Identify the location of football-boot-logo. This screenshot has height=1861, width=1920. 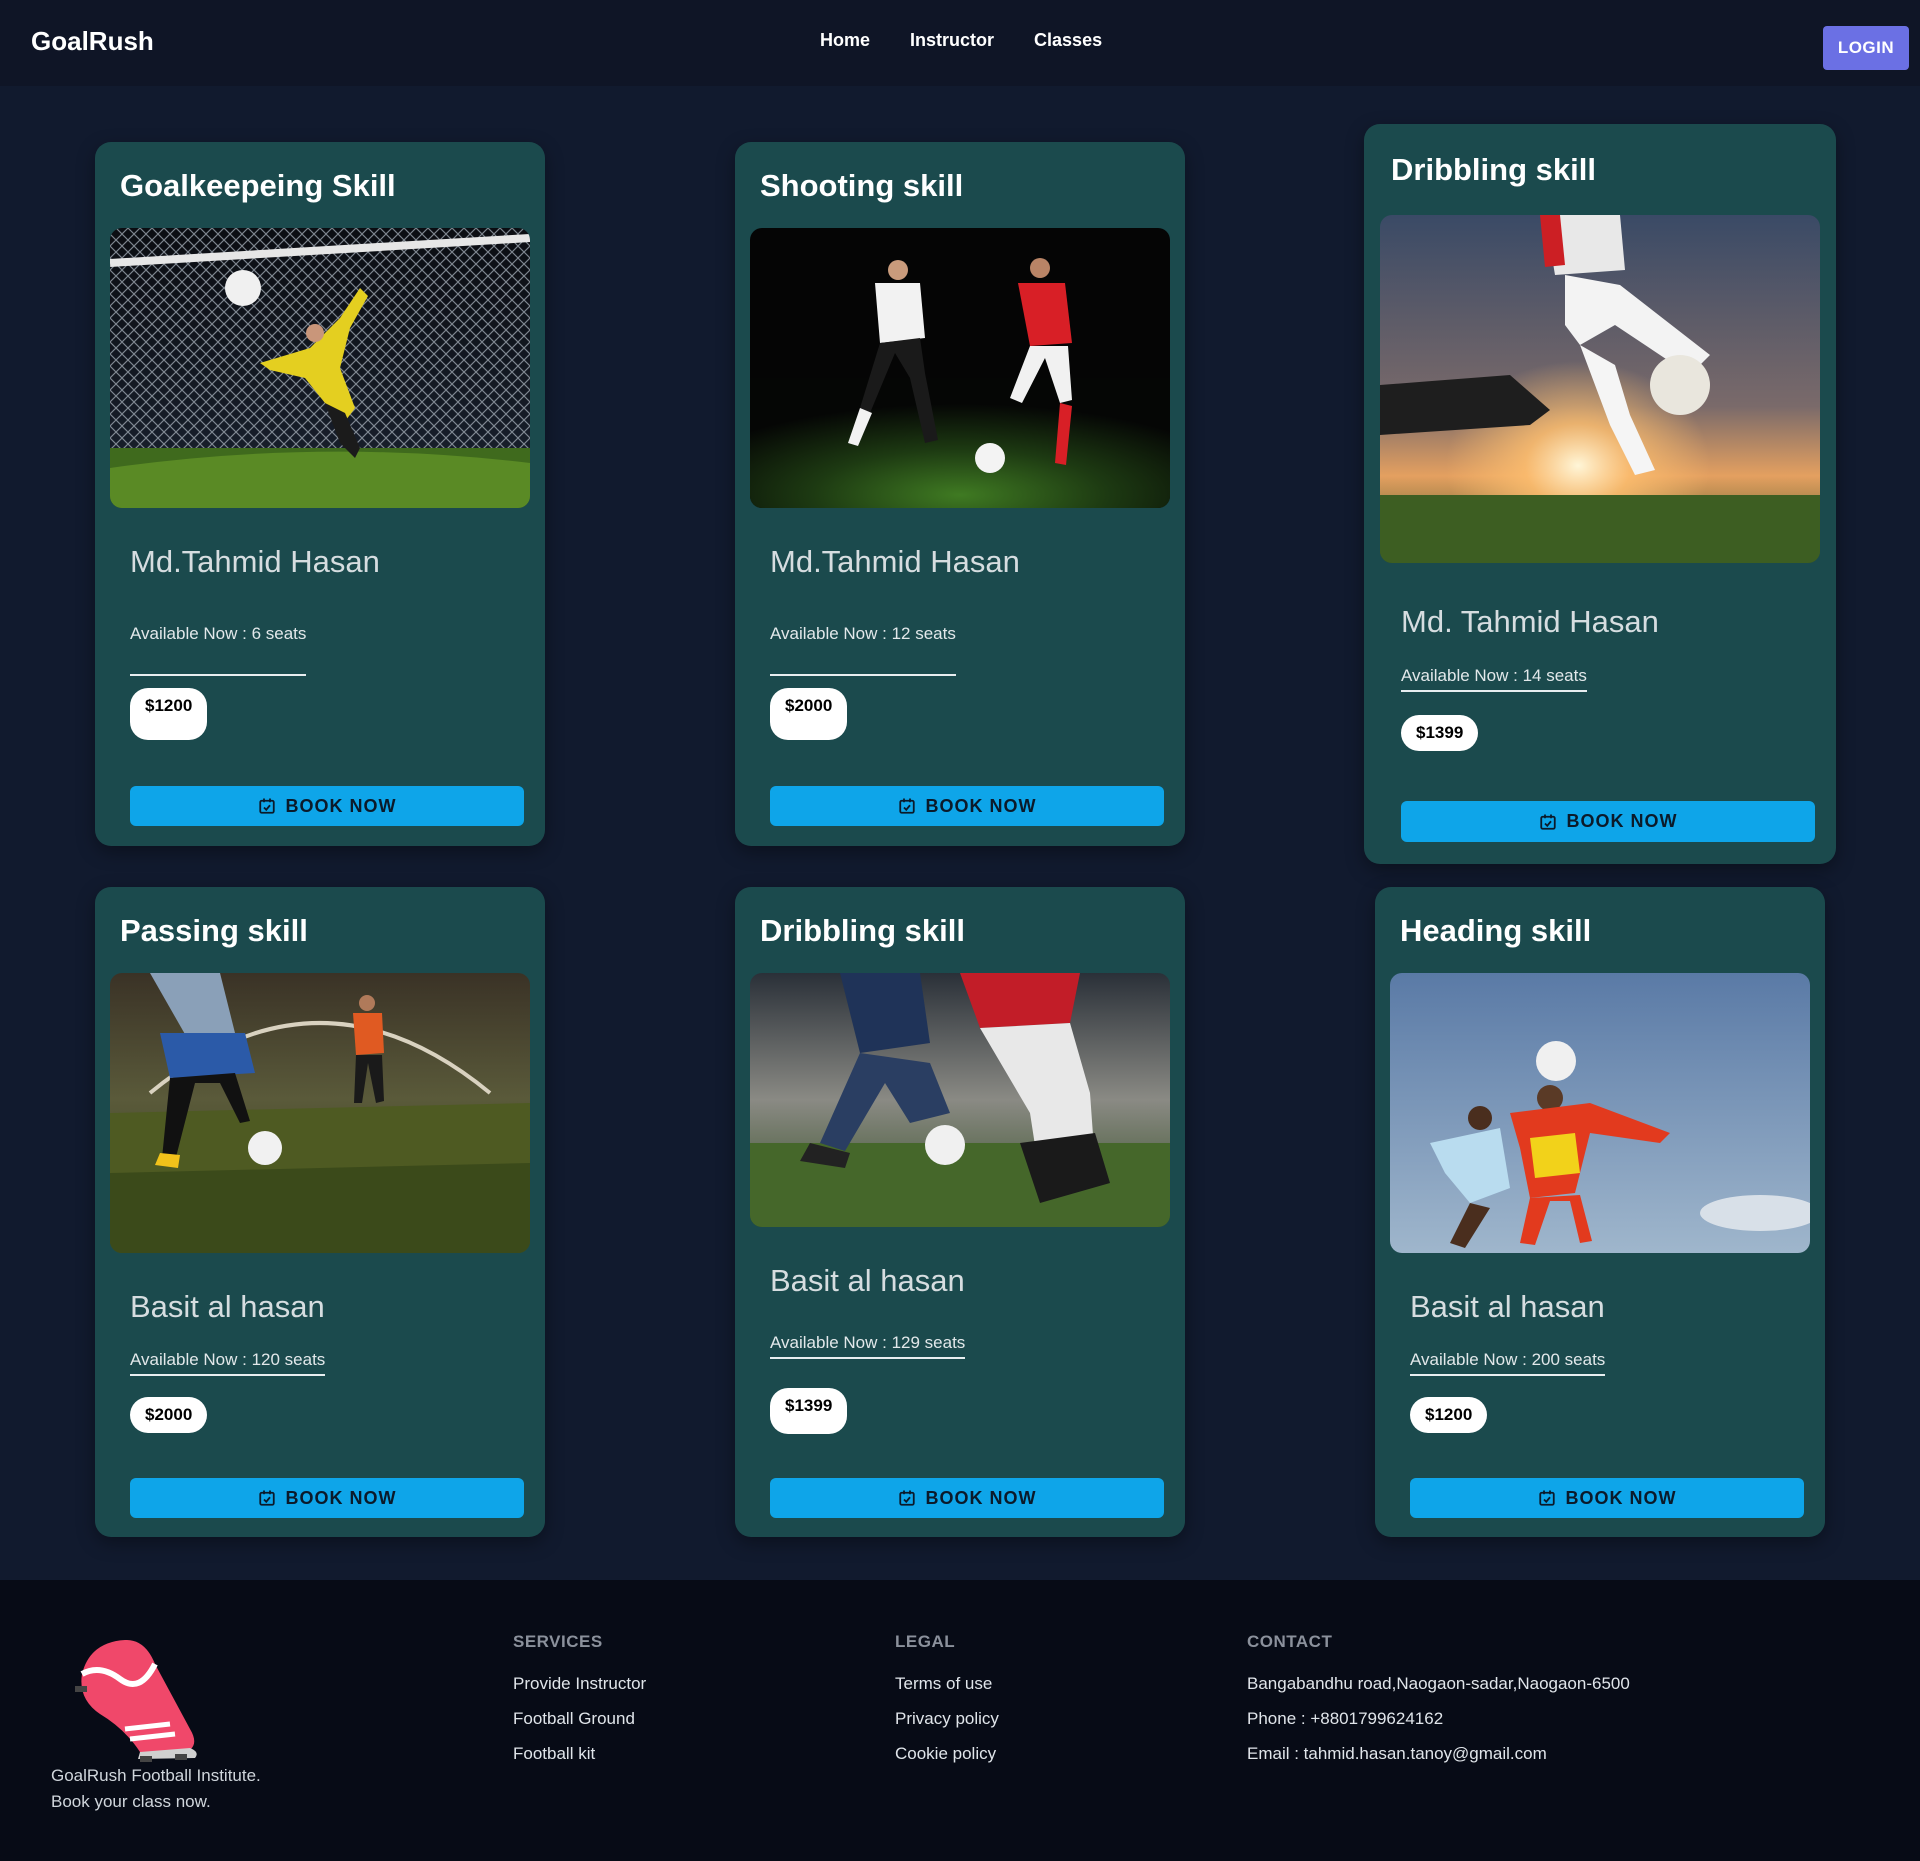
(136, 1700).